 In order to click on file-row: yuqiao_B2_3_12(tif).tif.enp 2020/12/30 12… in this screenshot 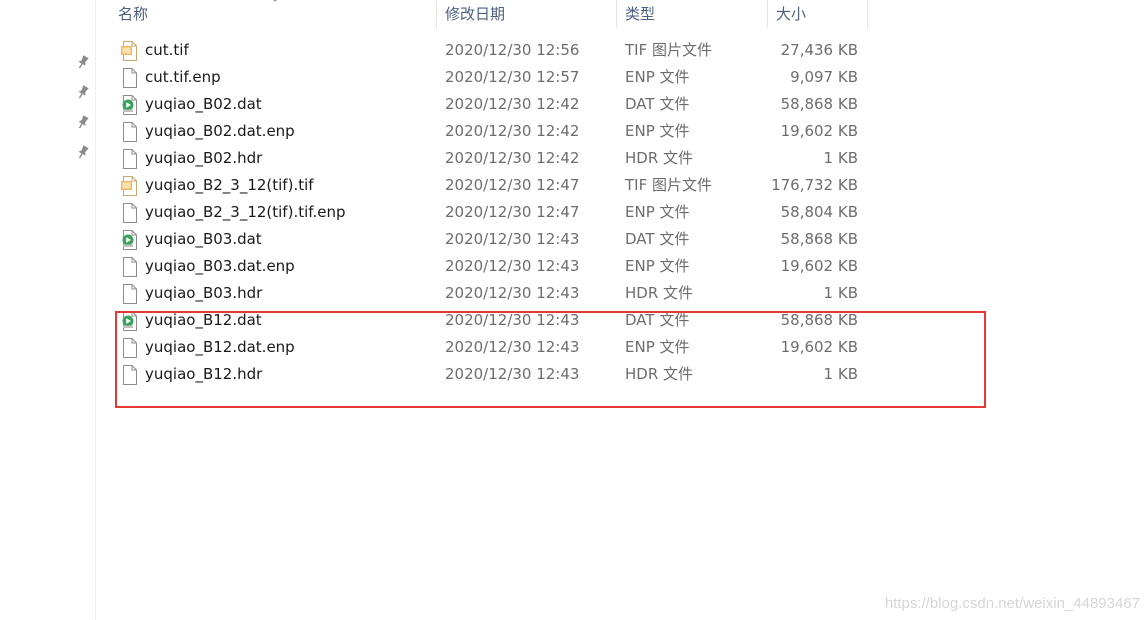, I will do `click(490, 212)`.